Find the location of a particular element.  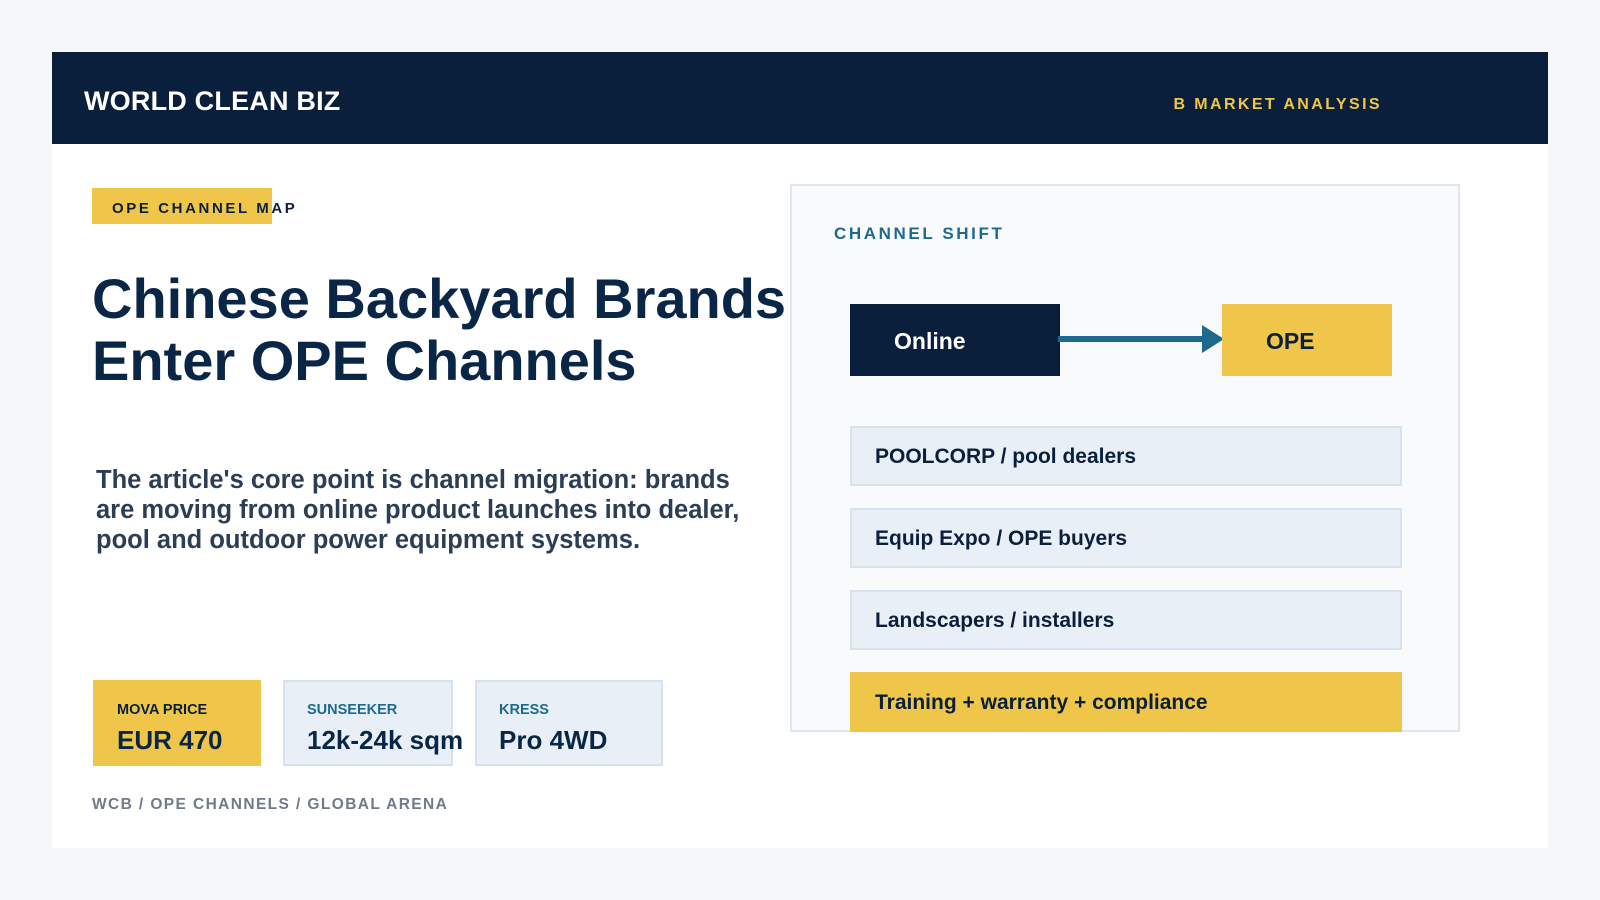

channel-row-label: Training + warranty + compliance is located at coordinates (1041, 702).